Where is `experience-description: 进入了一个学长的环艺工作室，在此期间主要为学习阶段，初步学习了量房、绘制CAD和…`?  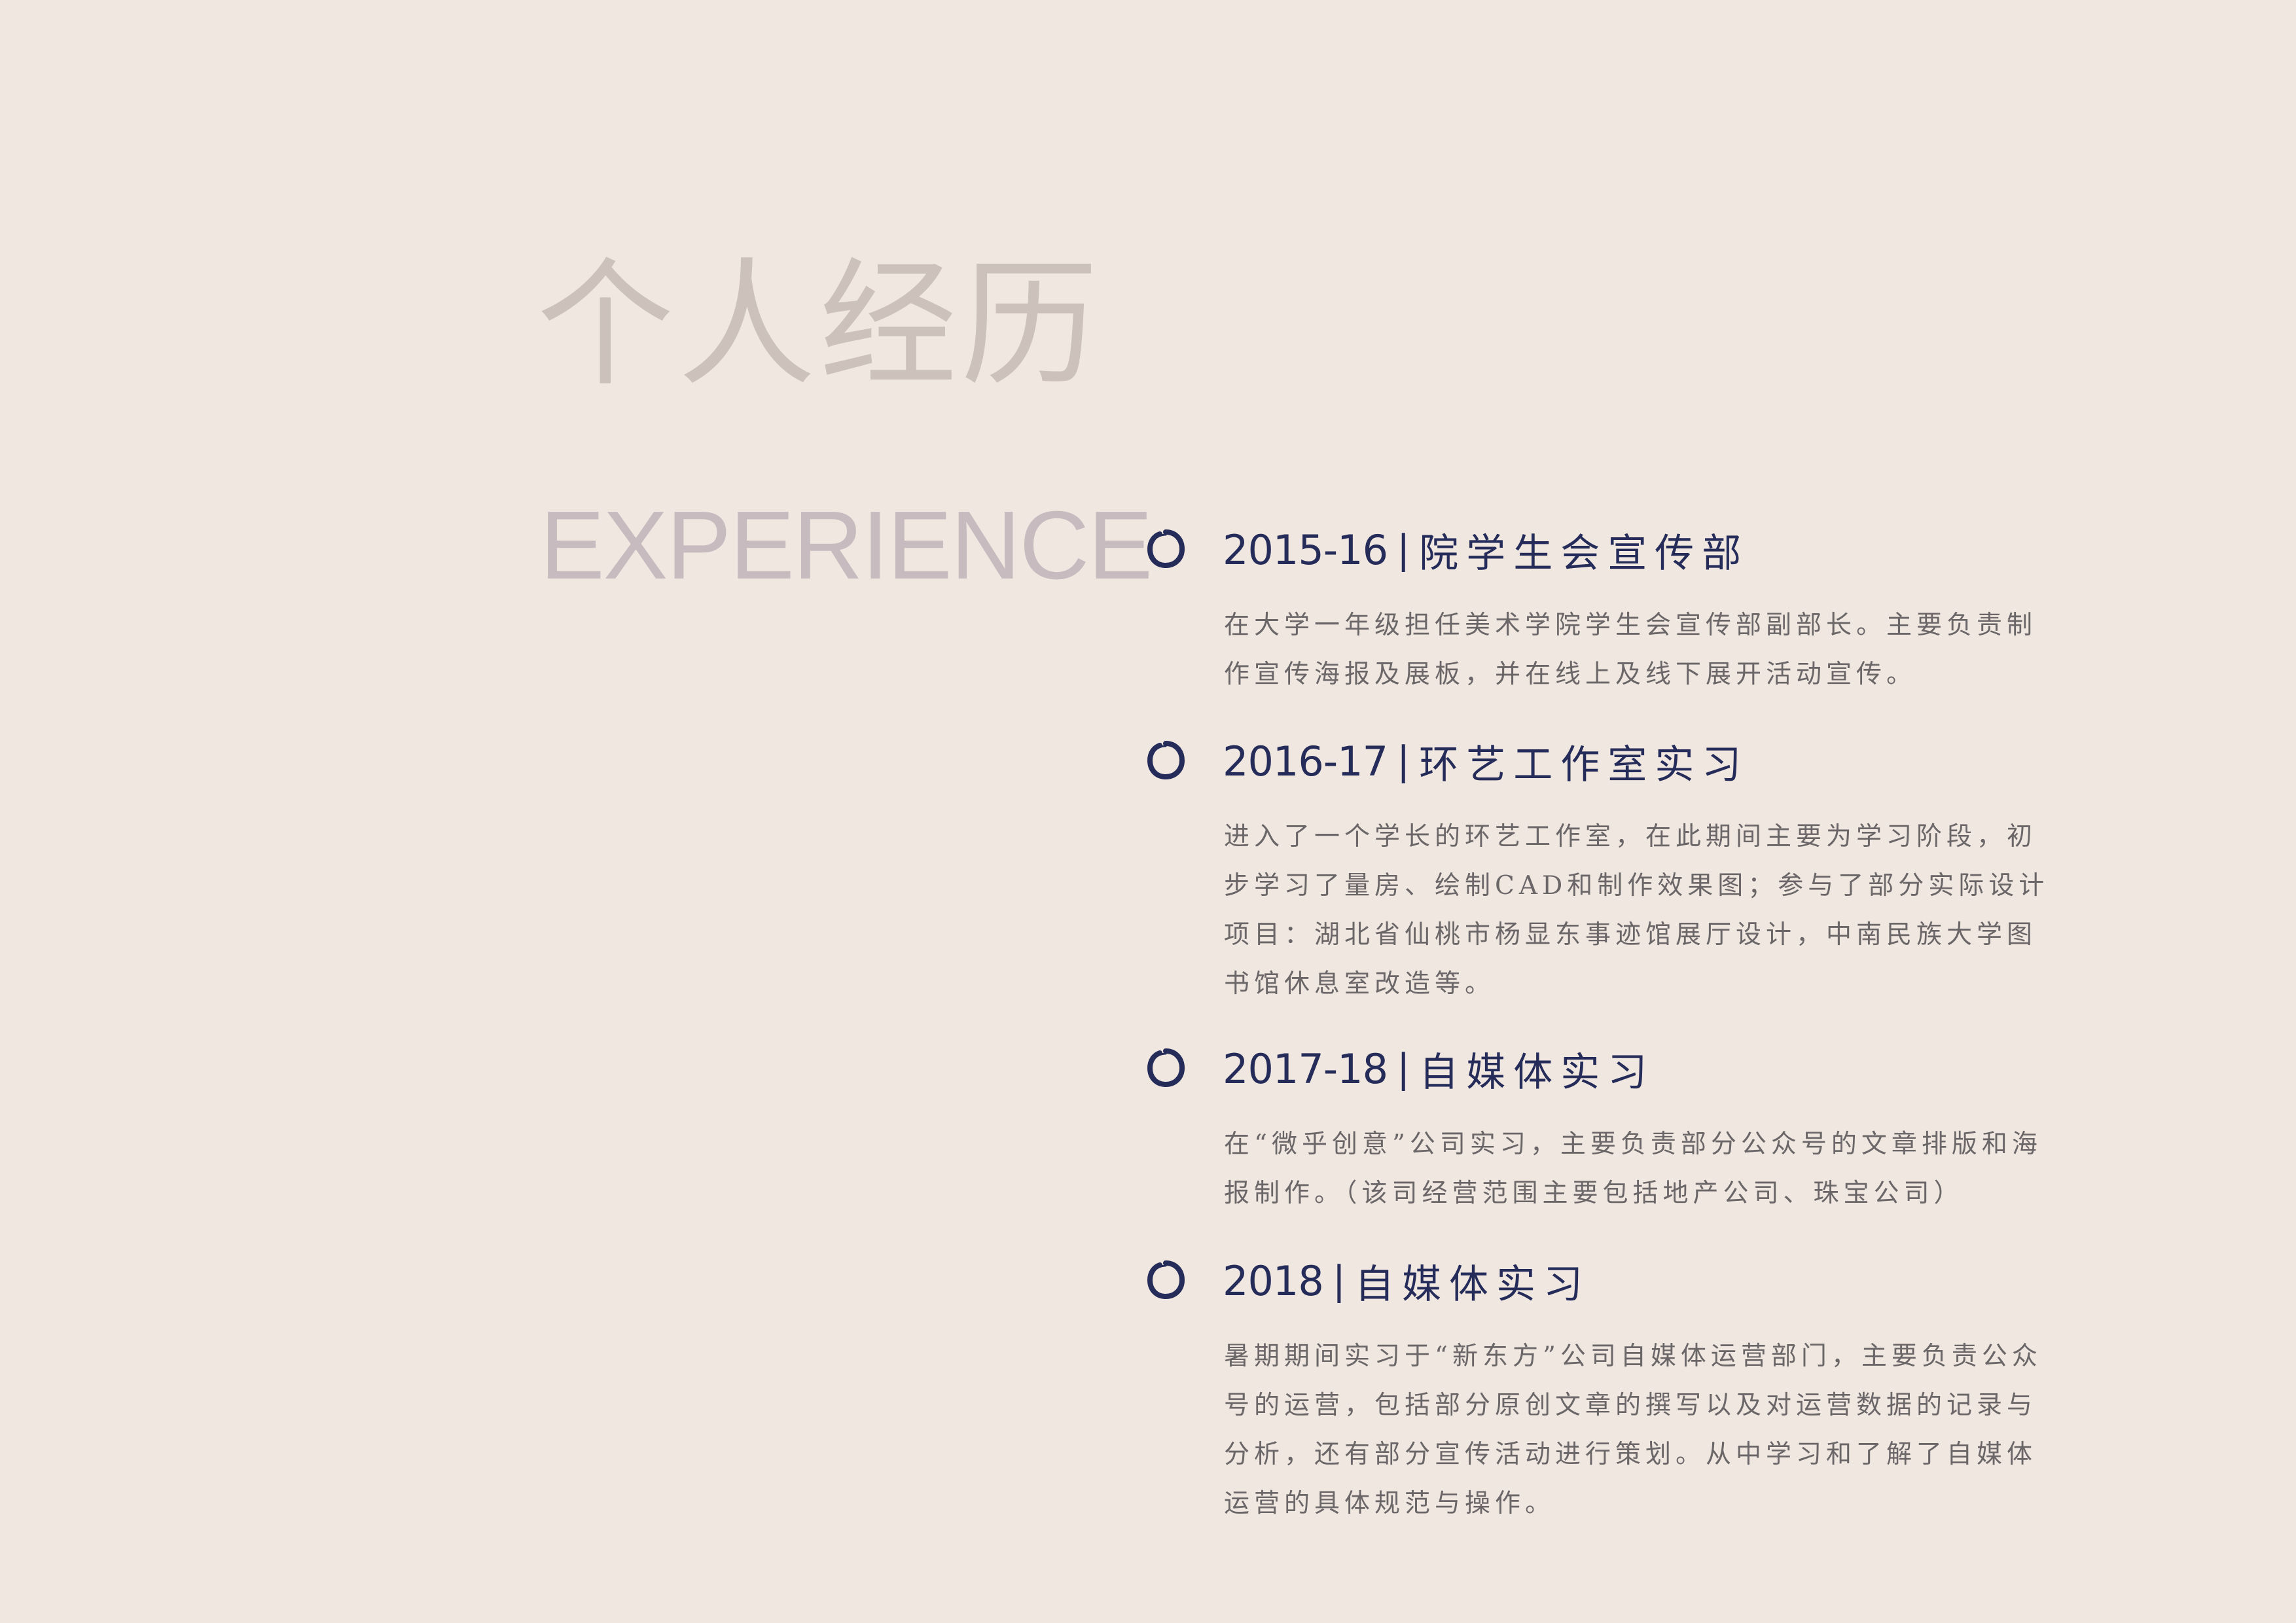
experience-description: 进入了一个学长的环艺工作室，在此期间主要为学习阶段，初步学习了量房、绘制CAD和… is located at coordinates (1636, 910).